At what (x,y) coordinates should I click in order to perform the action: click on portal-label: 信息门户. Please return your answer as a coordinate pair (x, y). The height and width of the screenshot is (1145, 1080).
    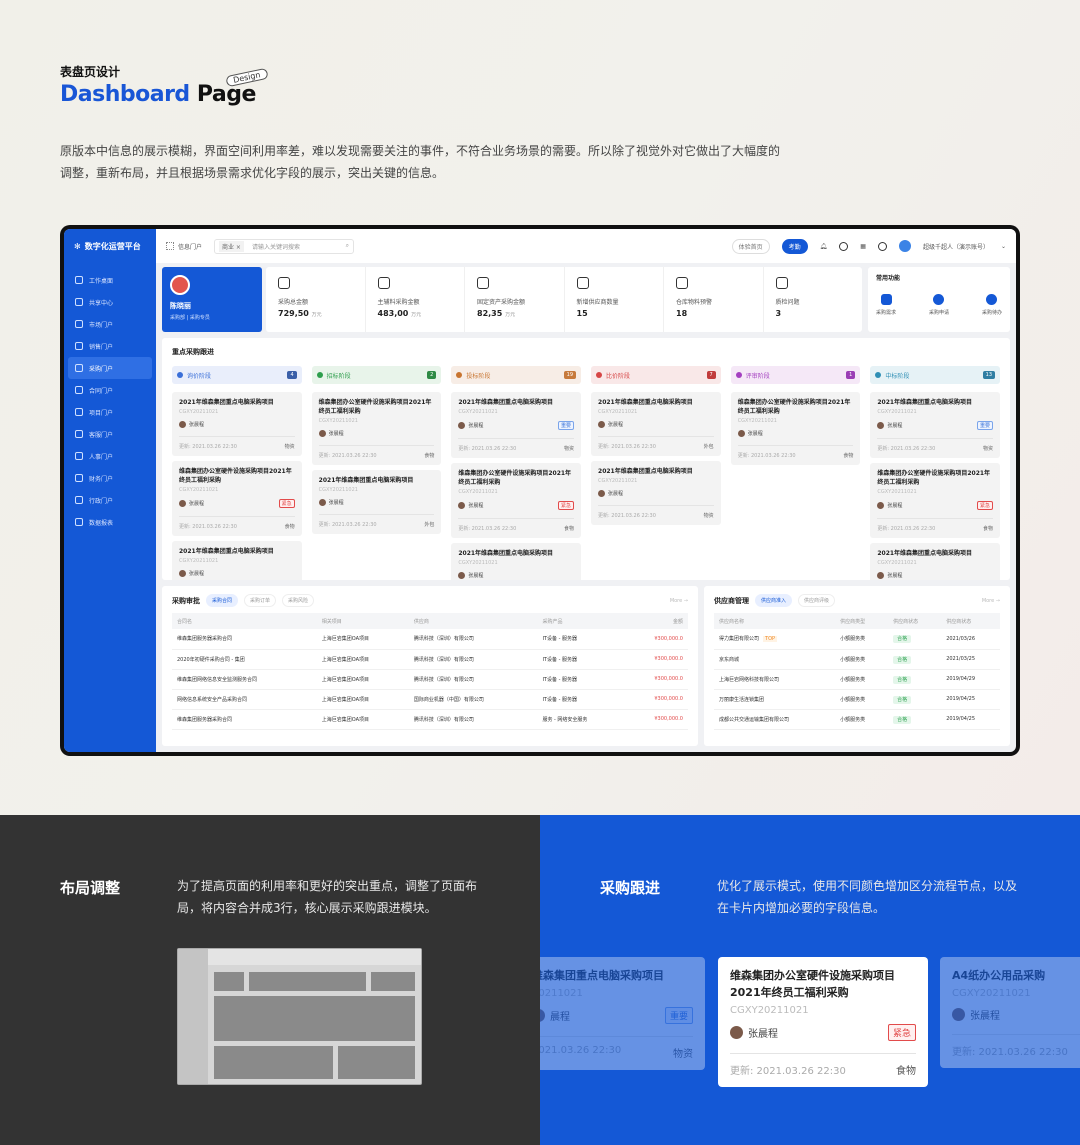
    Looking at the image, I should click on (190, 246).